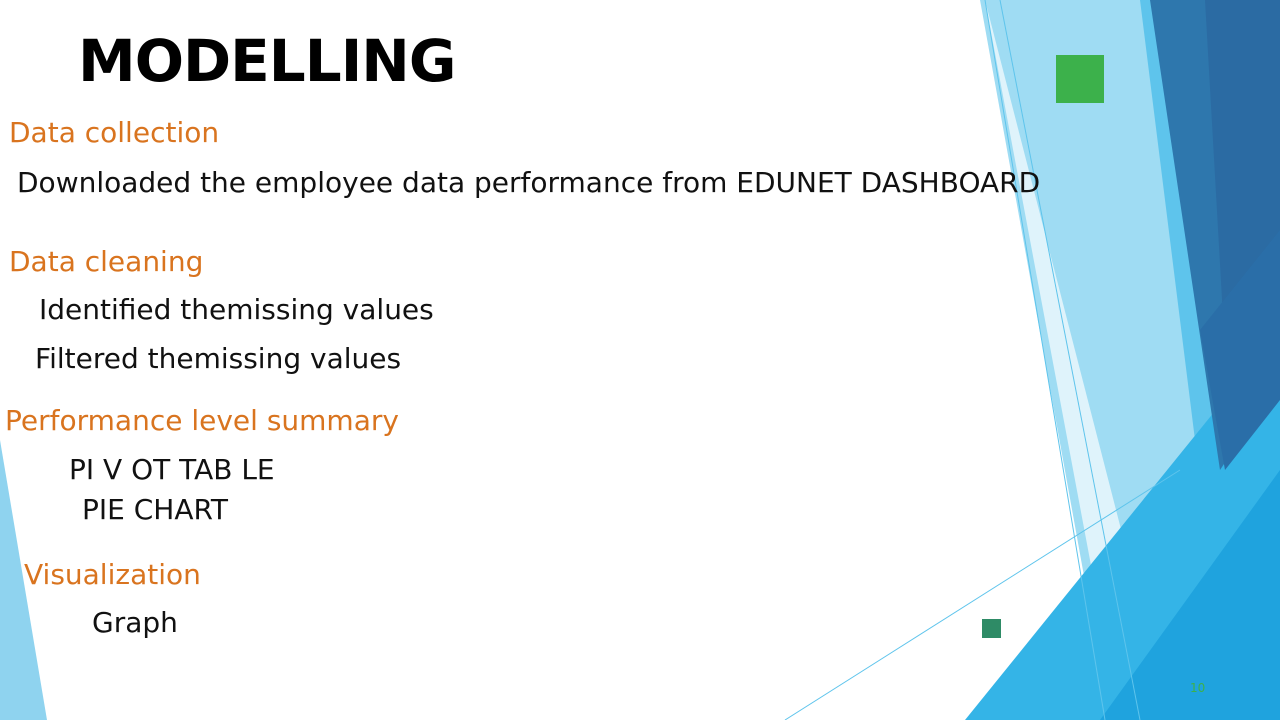  I want to click on visualization-item-1: Graph, so click(135, 622).